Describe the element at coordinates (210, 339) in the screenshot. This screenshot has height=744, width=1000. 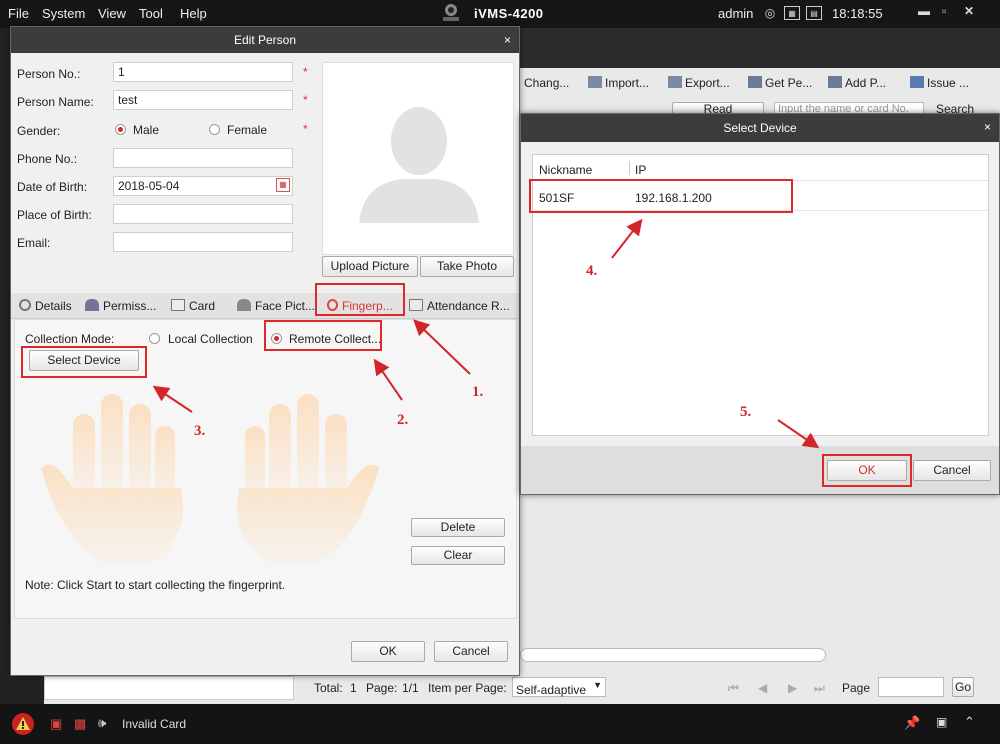
I see `local-collection-label: Local Collection` at that location.